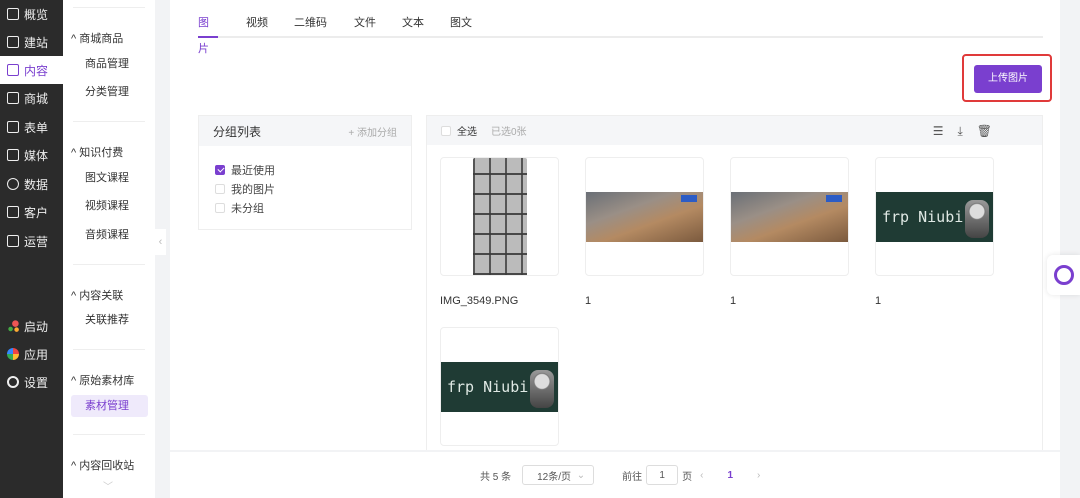 The image size is (1080, 498). I want to click on nav-label: 媒体, so click(36, 155).